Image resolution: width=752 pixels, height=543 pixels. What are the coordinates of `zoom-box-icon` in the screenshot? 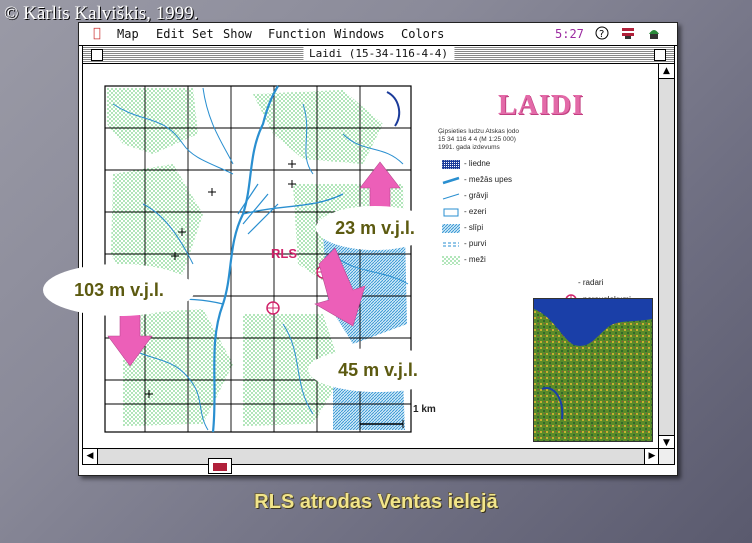 It's located at (660, 55).